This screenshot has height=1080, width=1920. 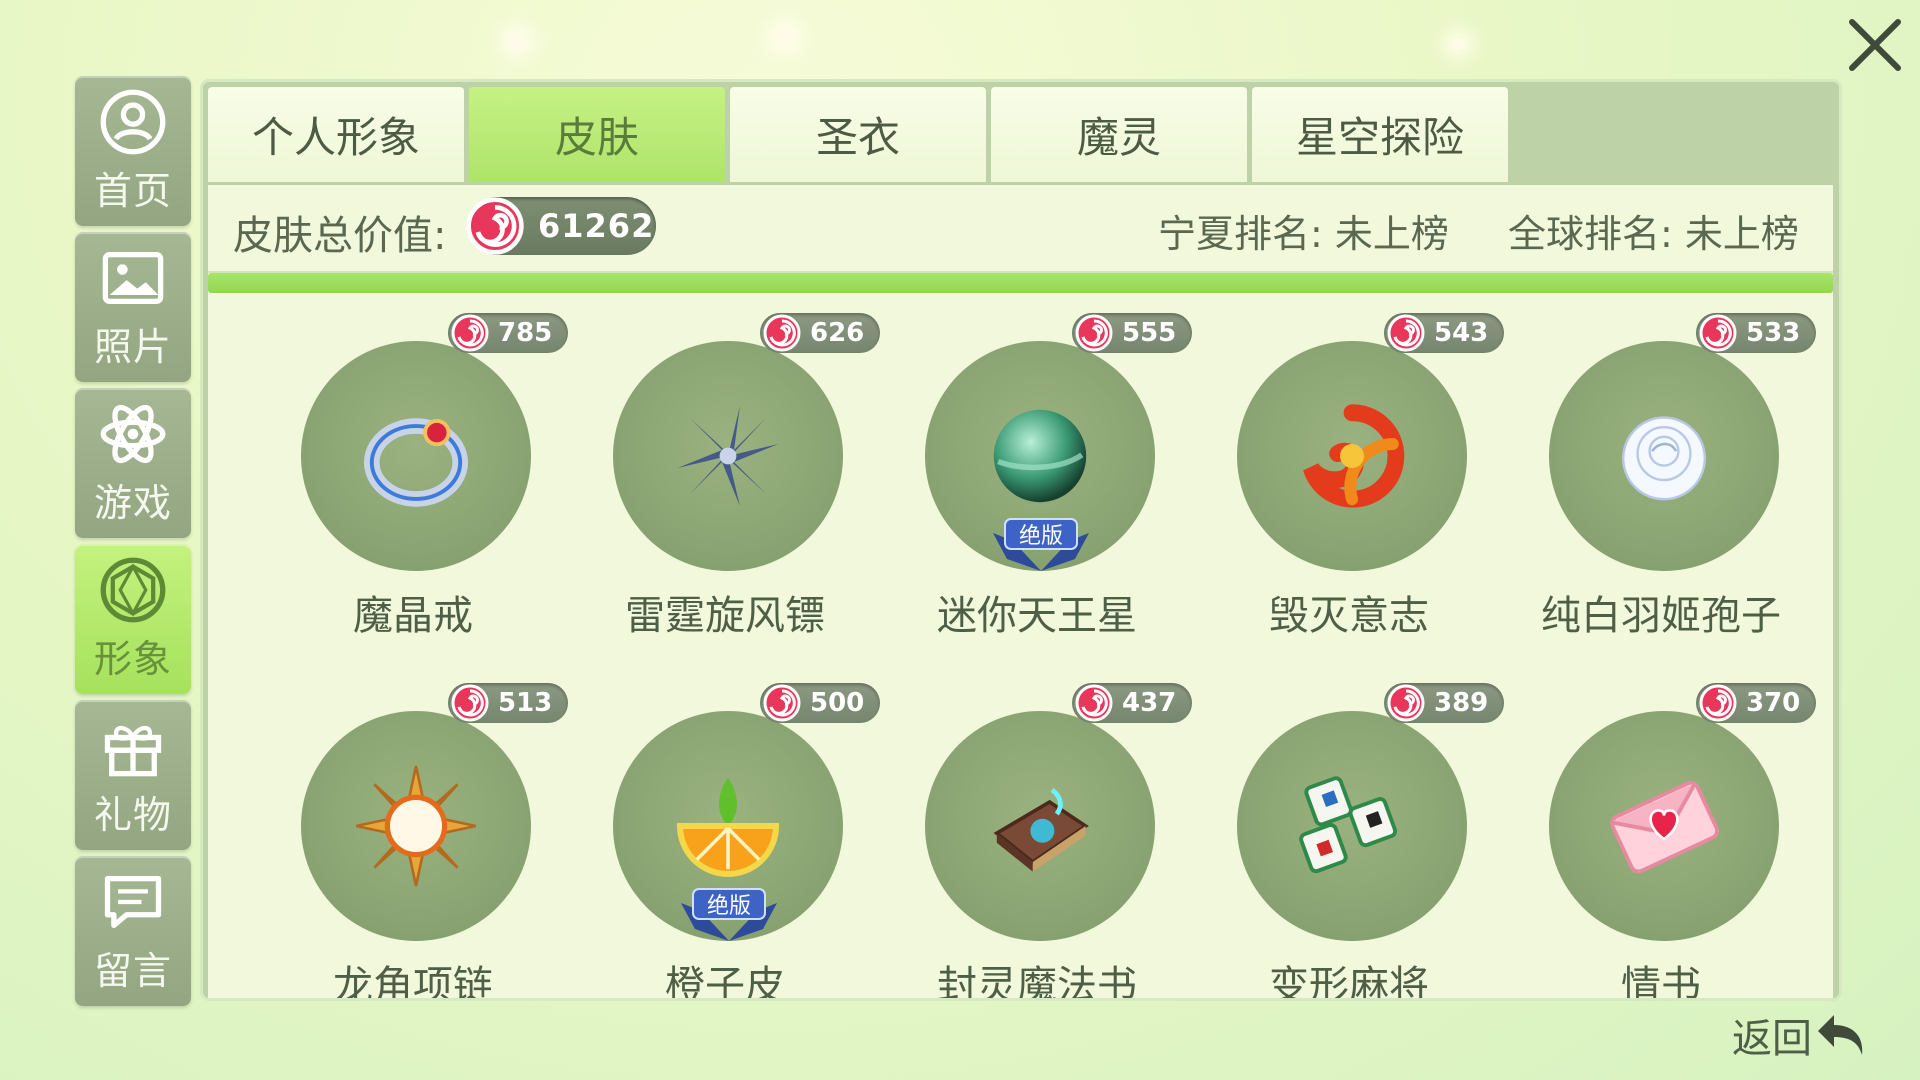 I want to click on back-arrow-icon, so click(x=1840, y=1035).